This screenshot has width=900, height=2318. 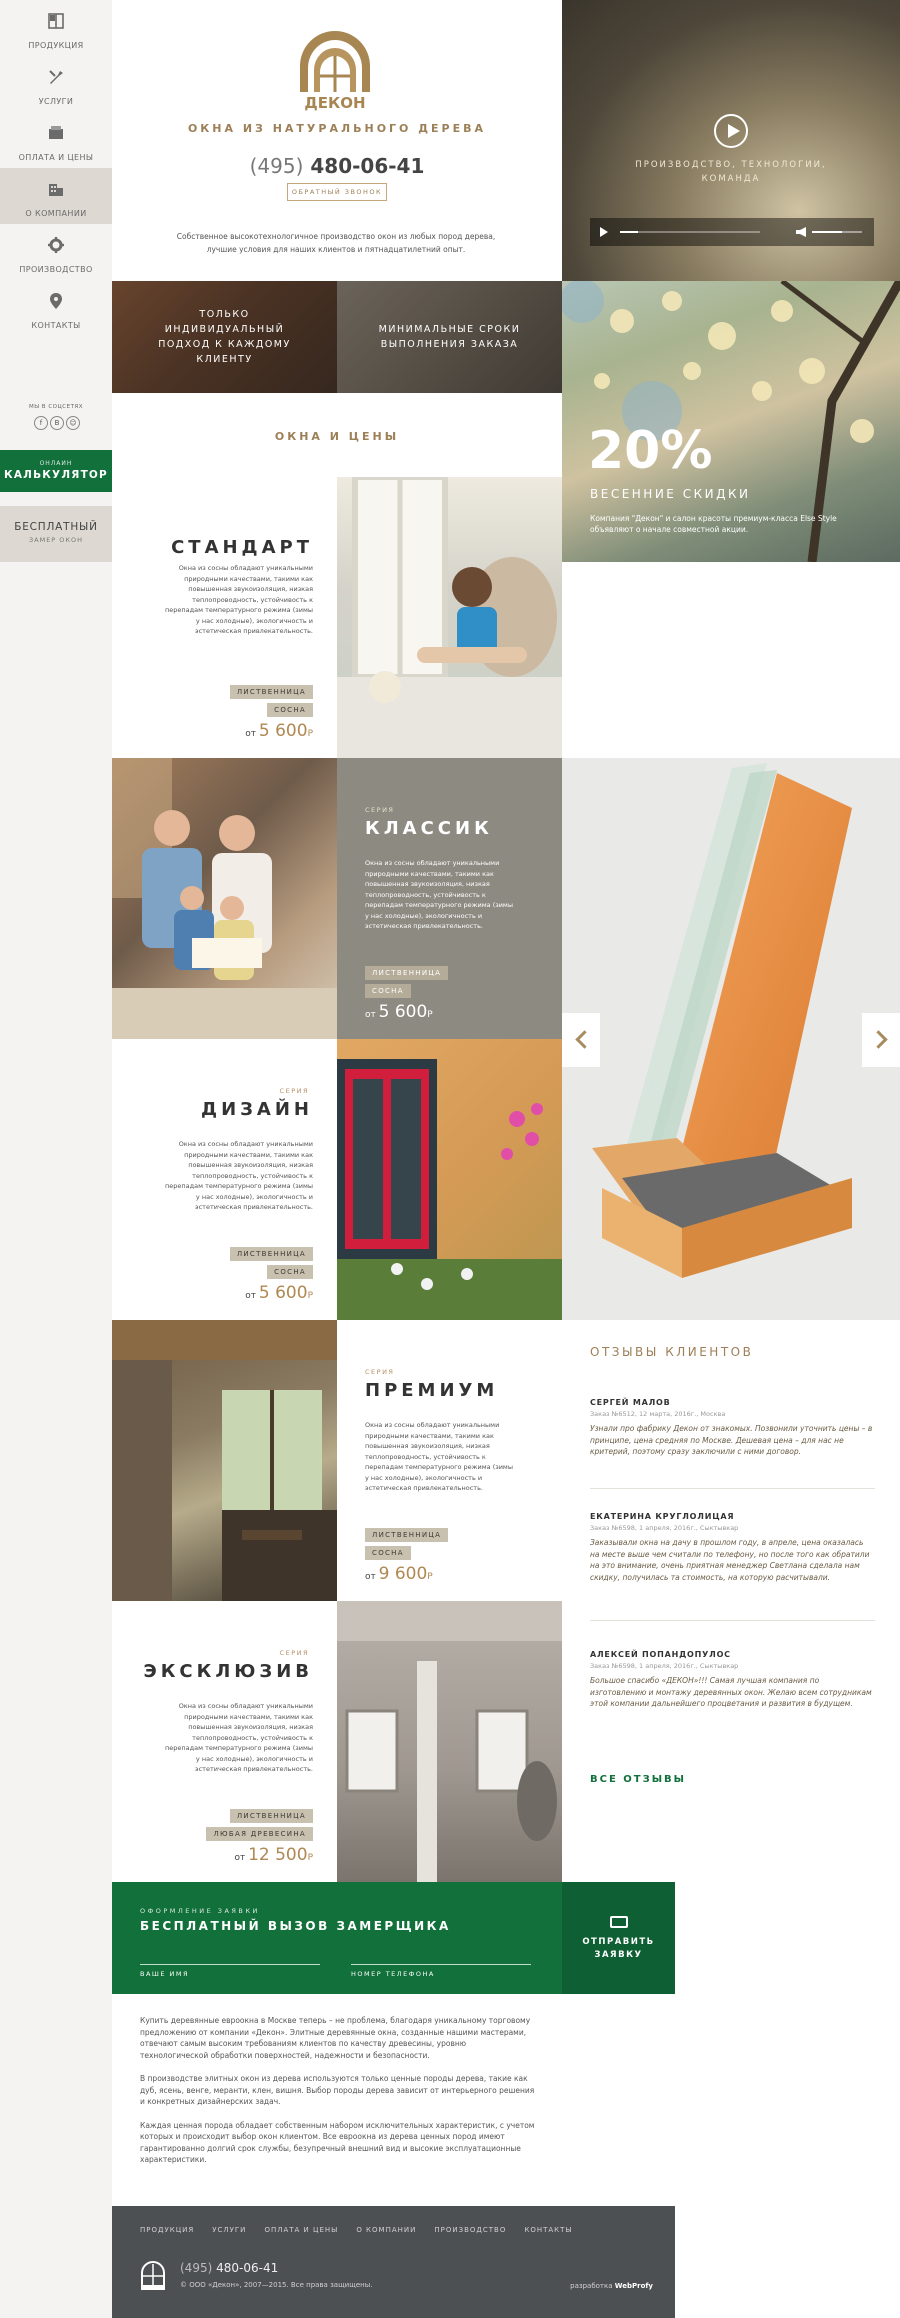 What do you see at coordinates (196, 2268) in the screenshot?
I see `phone-code: (495)` at bounding box center [196, 2268].